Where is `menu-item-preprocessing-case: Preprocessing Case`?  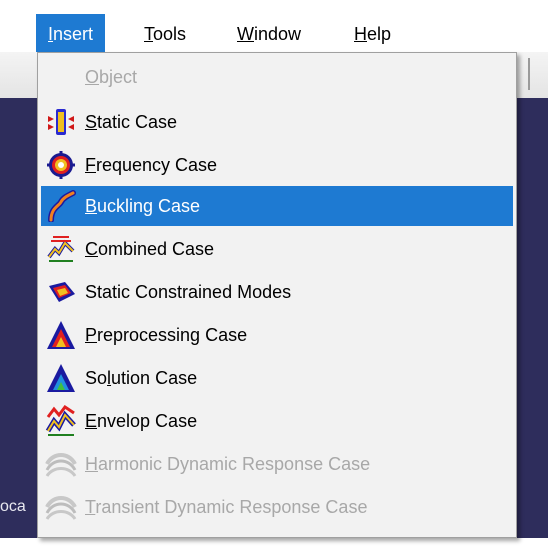 menu-item-preprocessing-case: Preprocessing Case is located at coordinates (277, 335).